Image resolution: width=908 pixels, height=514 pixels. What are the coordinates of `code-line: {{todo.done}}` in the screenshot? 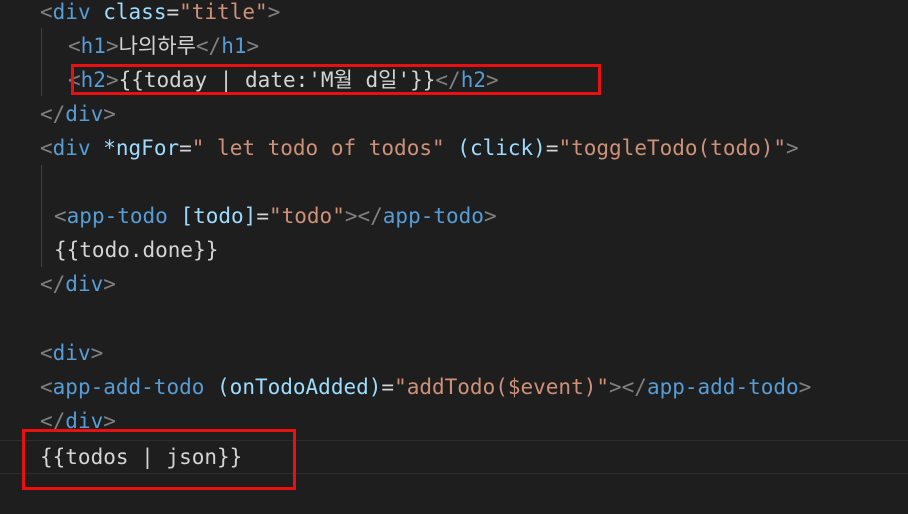 It's located at (136, 250).